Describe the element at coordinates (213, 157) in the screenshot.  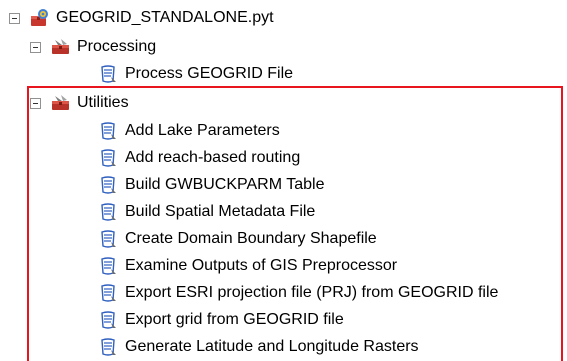
I see `tool-label: Add reach-based routing` at that location.